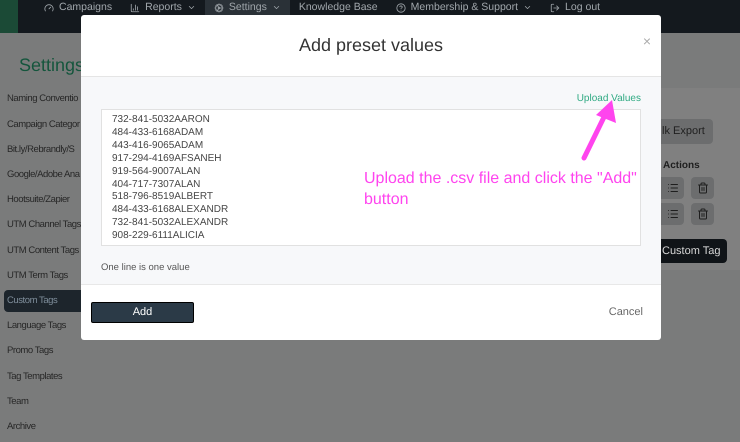 The image size is (740, 442). What do you see at coordinates (646, 41) in the screenshot?
I see `close-button: ×` at bounding box center [646, 41].